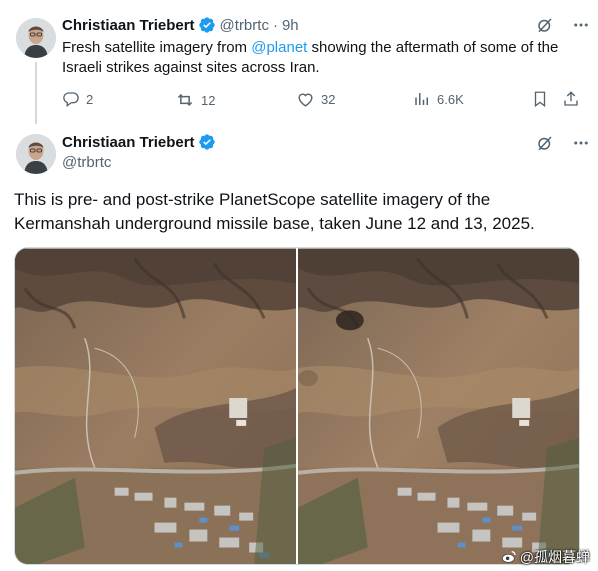 This screenshot has width=598, height=571. Describe the element at coordinates (540, 99) in the screenshot. I see `bookmark-icon` at that location.